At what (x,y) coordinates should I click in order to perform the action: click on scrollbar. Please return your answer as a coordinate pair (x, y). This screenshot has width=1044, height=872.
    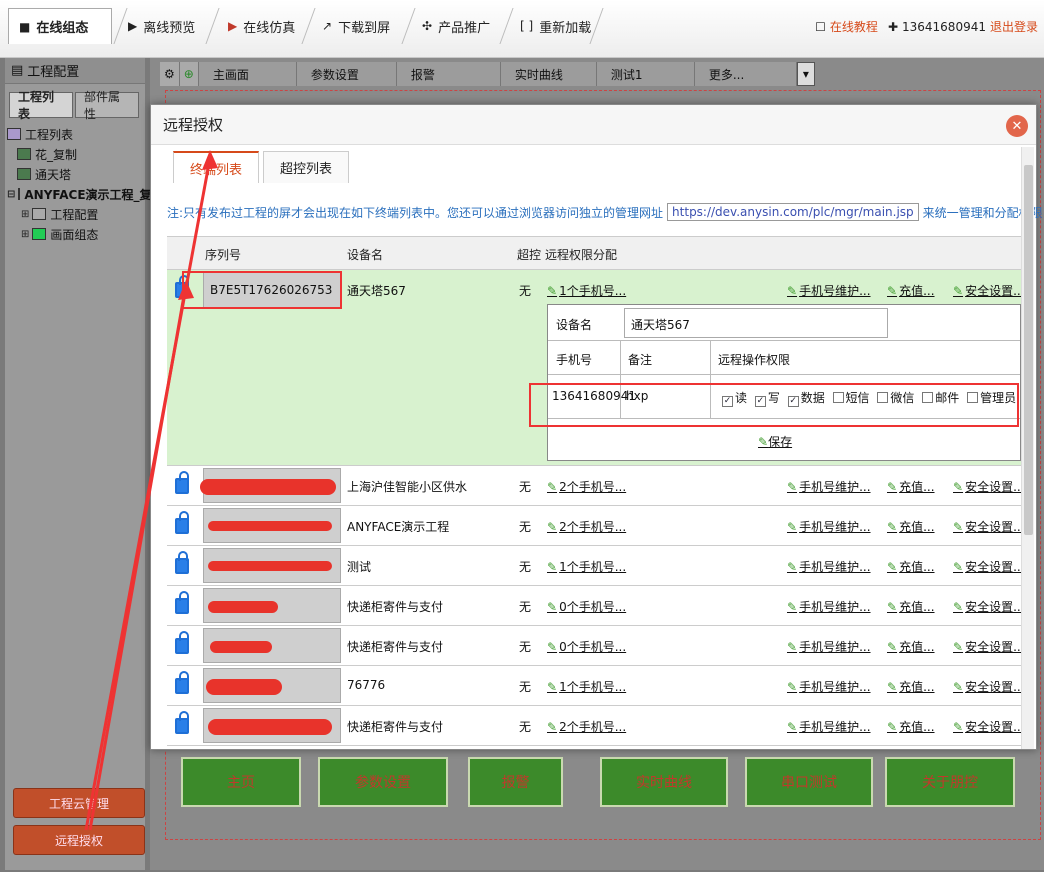
    Looking at the image, I should click on (1027, 448).